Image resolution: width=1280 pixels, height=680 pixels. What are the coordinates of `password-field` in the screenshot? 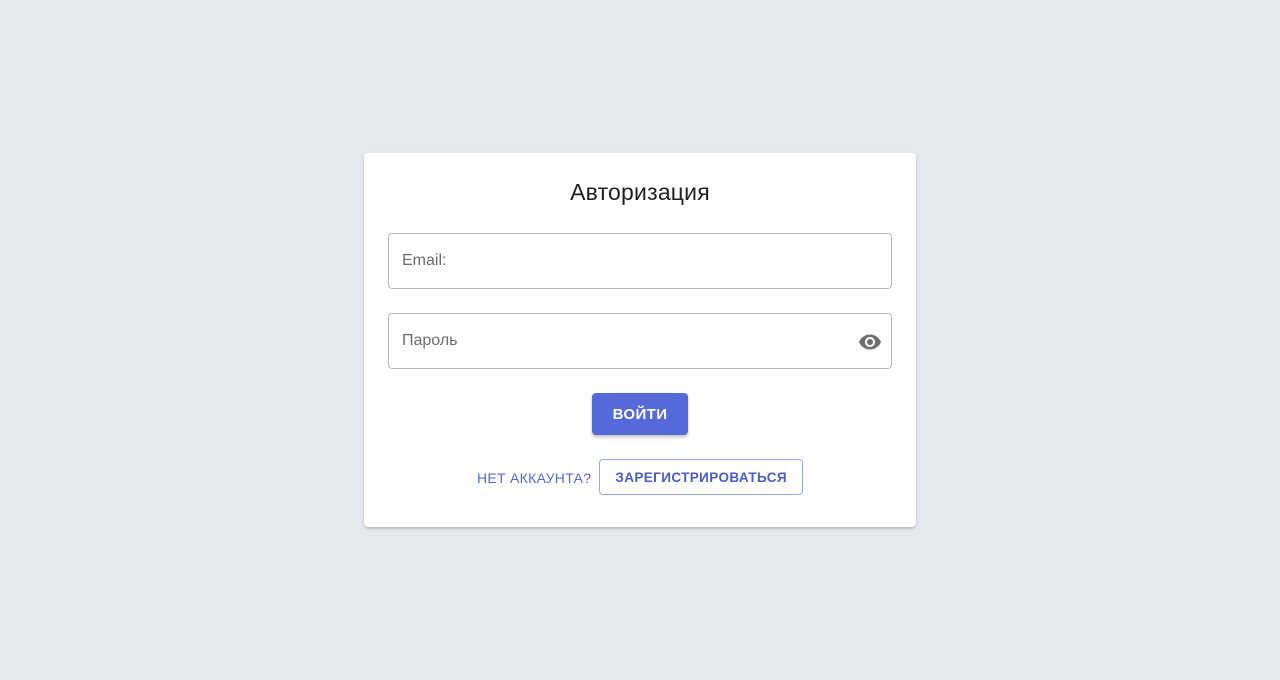 It's located at (640, 341).